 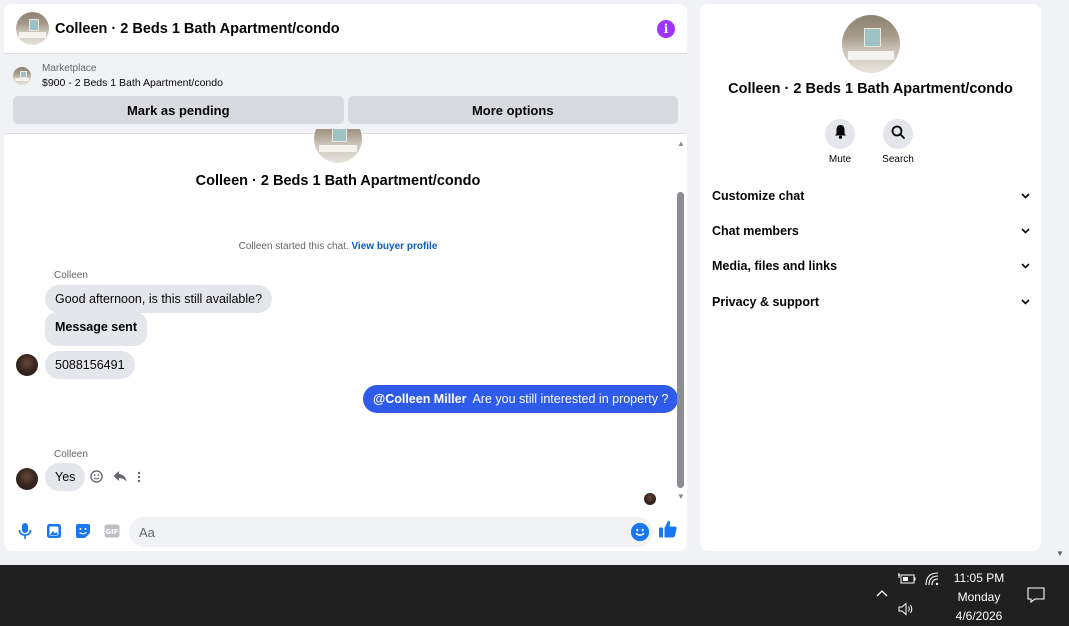 I want to click on message-actions, so click(x=115, y=478).